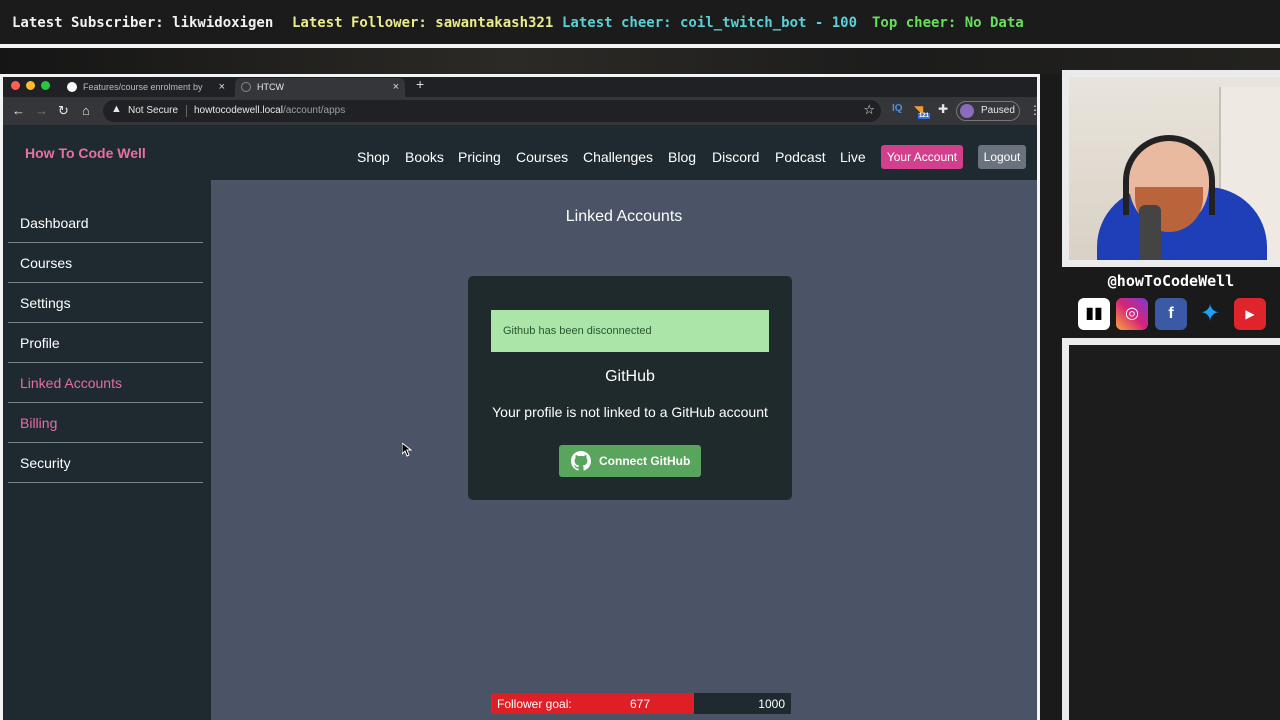 The width and height of the screenshot is (1280, 720). Describe the element at coordinates (246, 87) in the screenshot. I see `globe-icon` at that location.